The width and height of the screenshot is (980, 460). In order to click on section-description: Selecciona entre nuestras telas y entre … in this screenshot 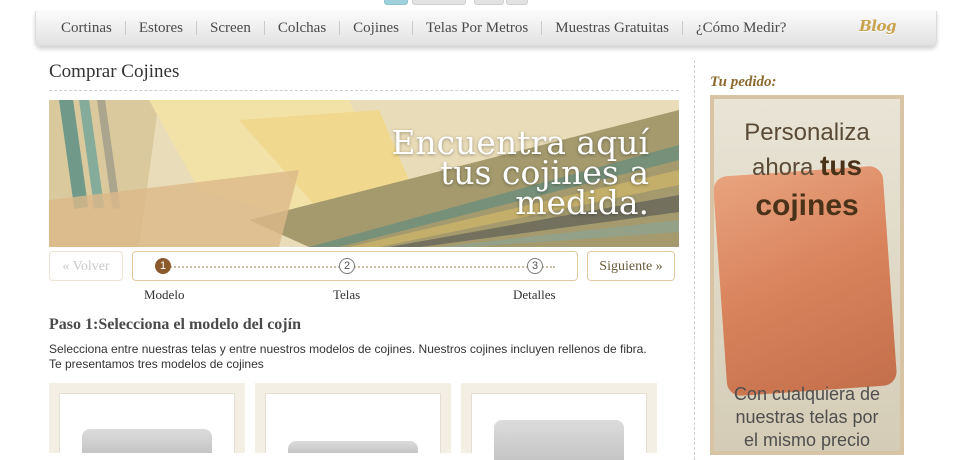, I will do `click(359, 357)`.